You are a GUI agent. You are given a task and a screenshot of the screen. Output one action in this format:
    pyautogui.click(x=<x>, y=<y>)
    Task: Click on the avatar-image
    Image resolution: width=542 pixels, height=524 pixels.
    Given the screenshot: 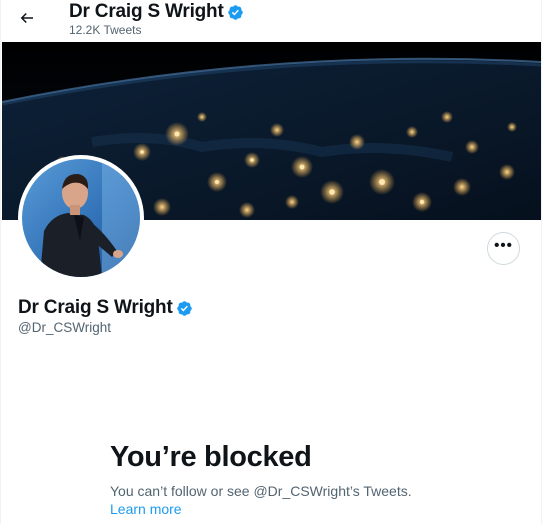 What is the action you would take?
    pyautogui.click(x=81, y=218)
    